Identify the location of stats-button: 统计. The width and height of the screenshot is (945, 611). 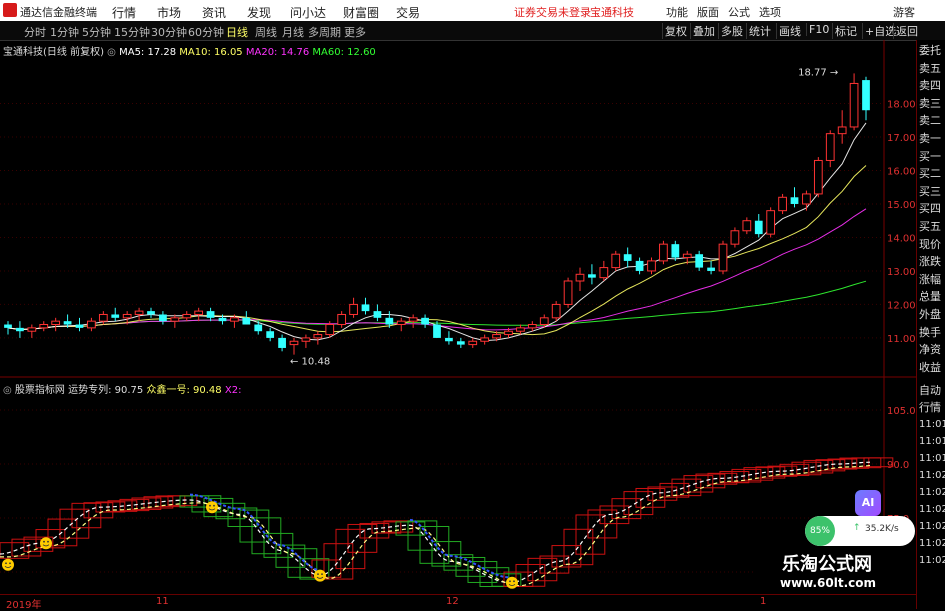
(759, 31).